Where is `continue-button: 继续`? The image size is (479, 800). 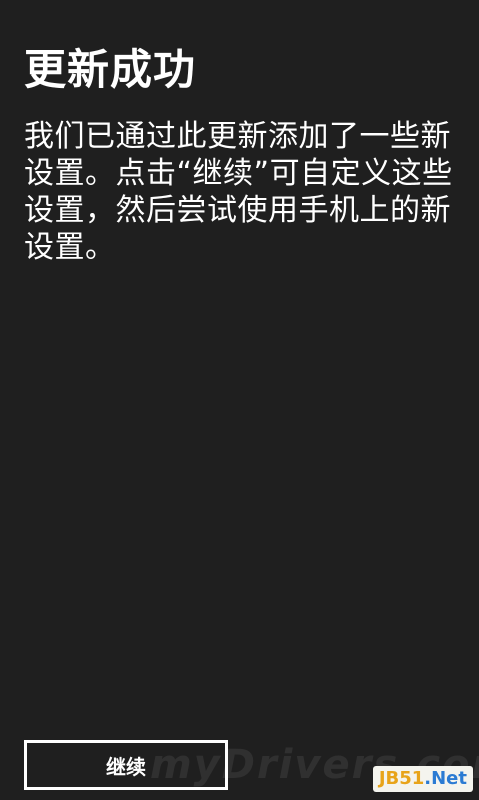
continue-button: 继续 is located at coordinates (126, 765).